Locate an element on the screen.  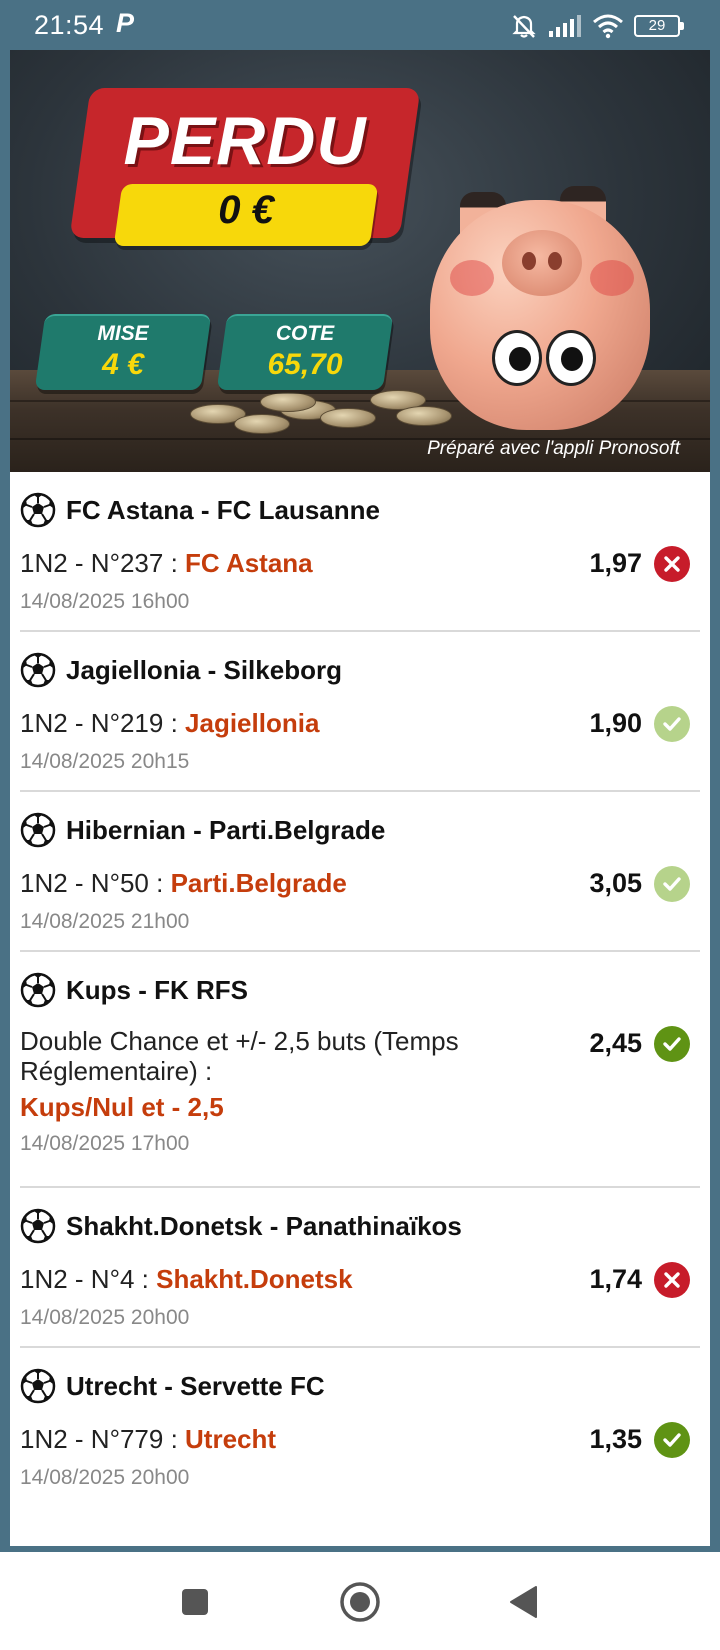
match-title: FC Astana - FC Lausanne is located at coordinates (223, 509).